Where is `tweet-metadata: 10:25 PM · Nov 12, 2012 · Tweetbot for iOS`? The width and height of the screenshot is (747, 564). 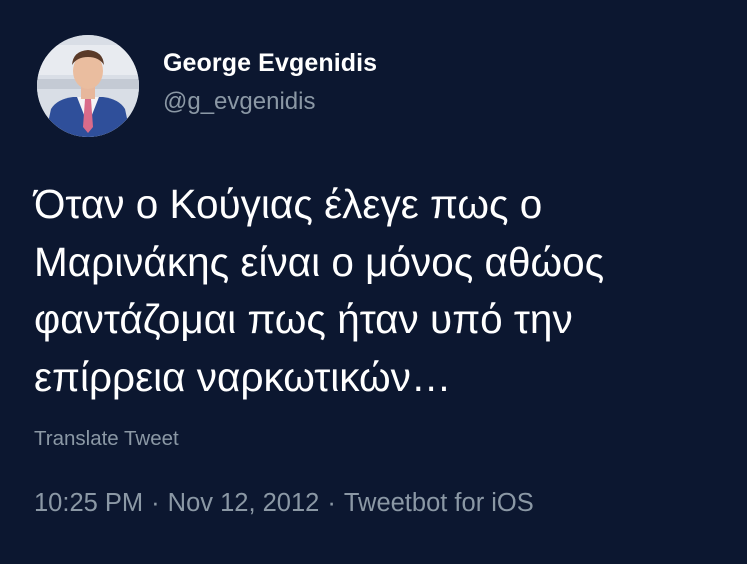
tweet-metadata: 10:25 PM · Nov 12, 2012 · Tweetbot for iOS is located at coordinates (284, 503).